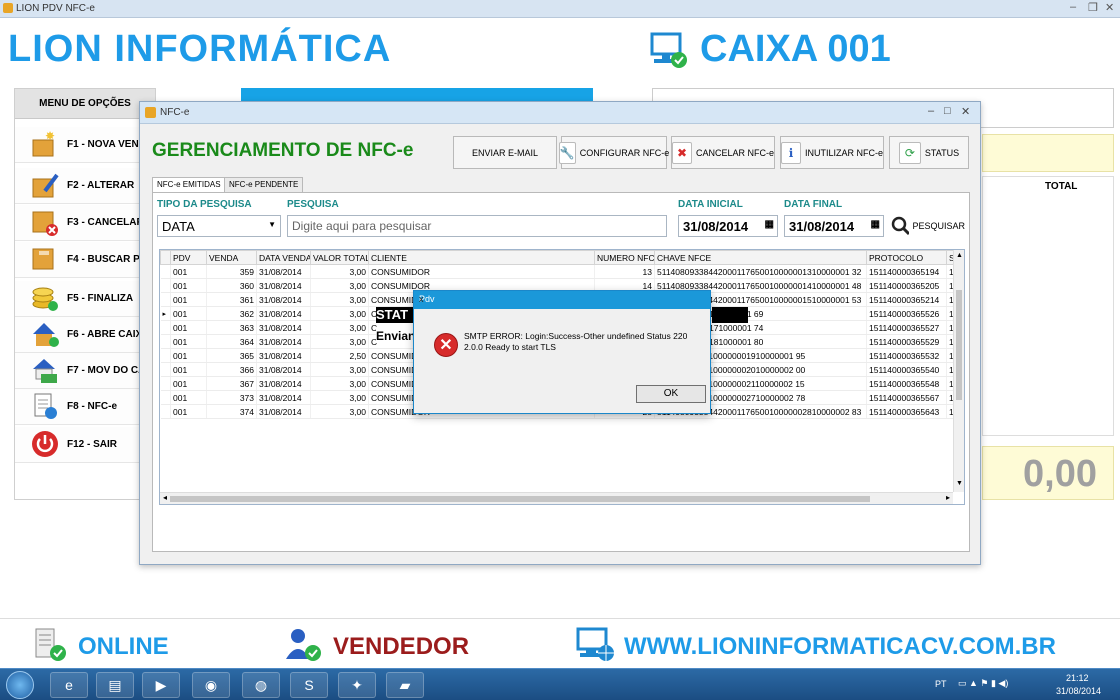 The height and width of the screenshot is (700, 1120). What do you see at coordinates (85, 445) in the screenshot?
I see `menu-item-sair: F12 - SAIR` at bounding box center [85, 445].